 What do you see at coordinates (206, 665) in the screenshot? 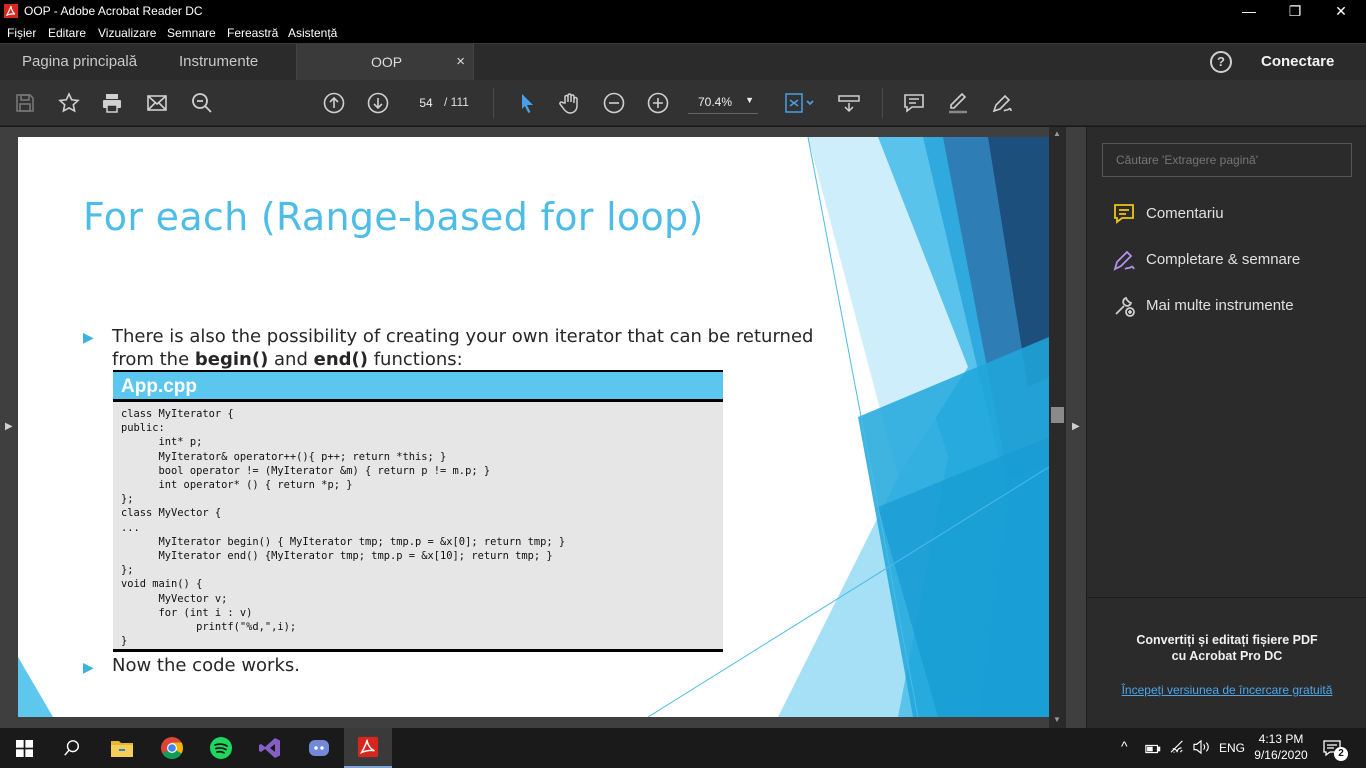
I see `bullet-text-2: Now the code works.` at bounding box center [206, 665].